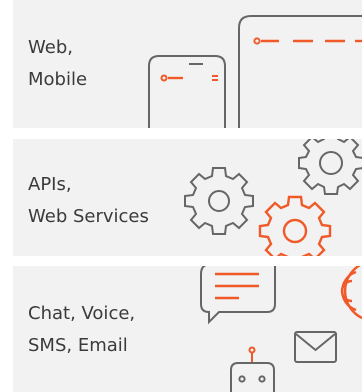 This screenshot has height=392, width=362. I want to click on card-label: Chat, Voice, SMS, Email, so click(81, 330).